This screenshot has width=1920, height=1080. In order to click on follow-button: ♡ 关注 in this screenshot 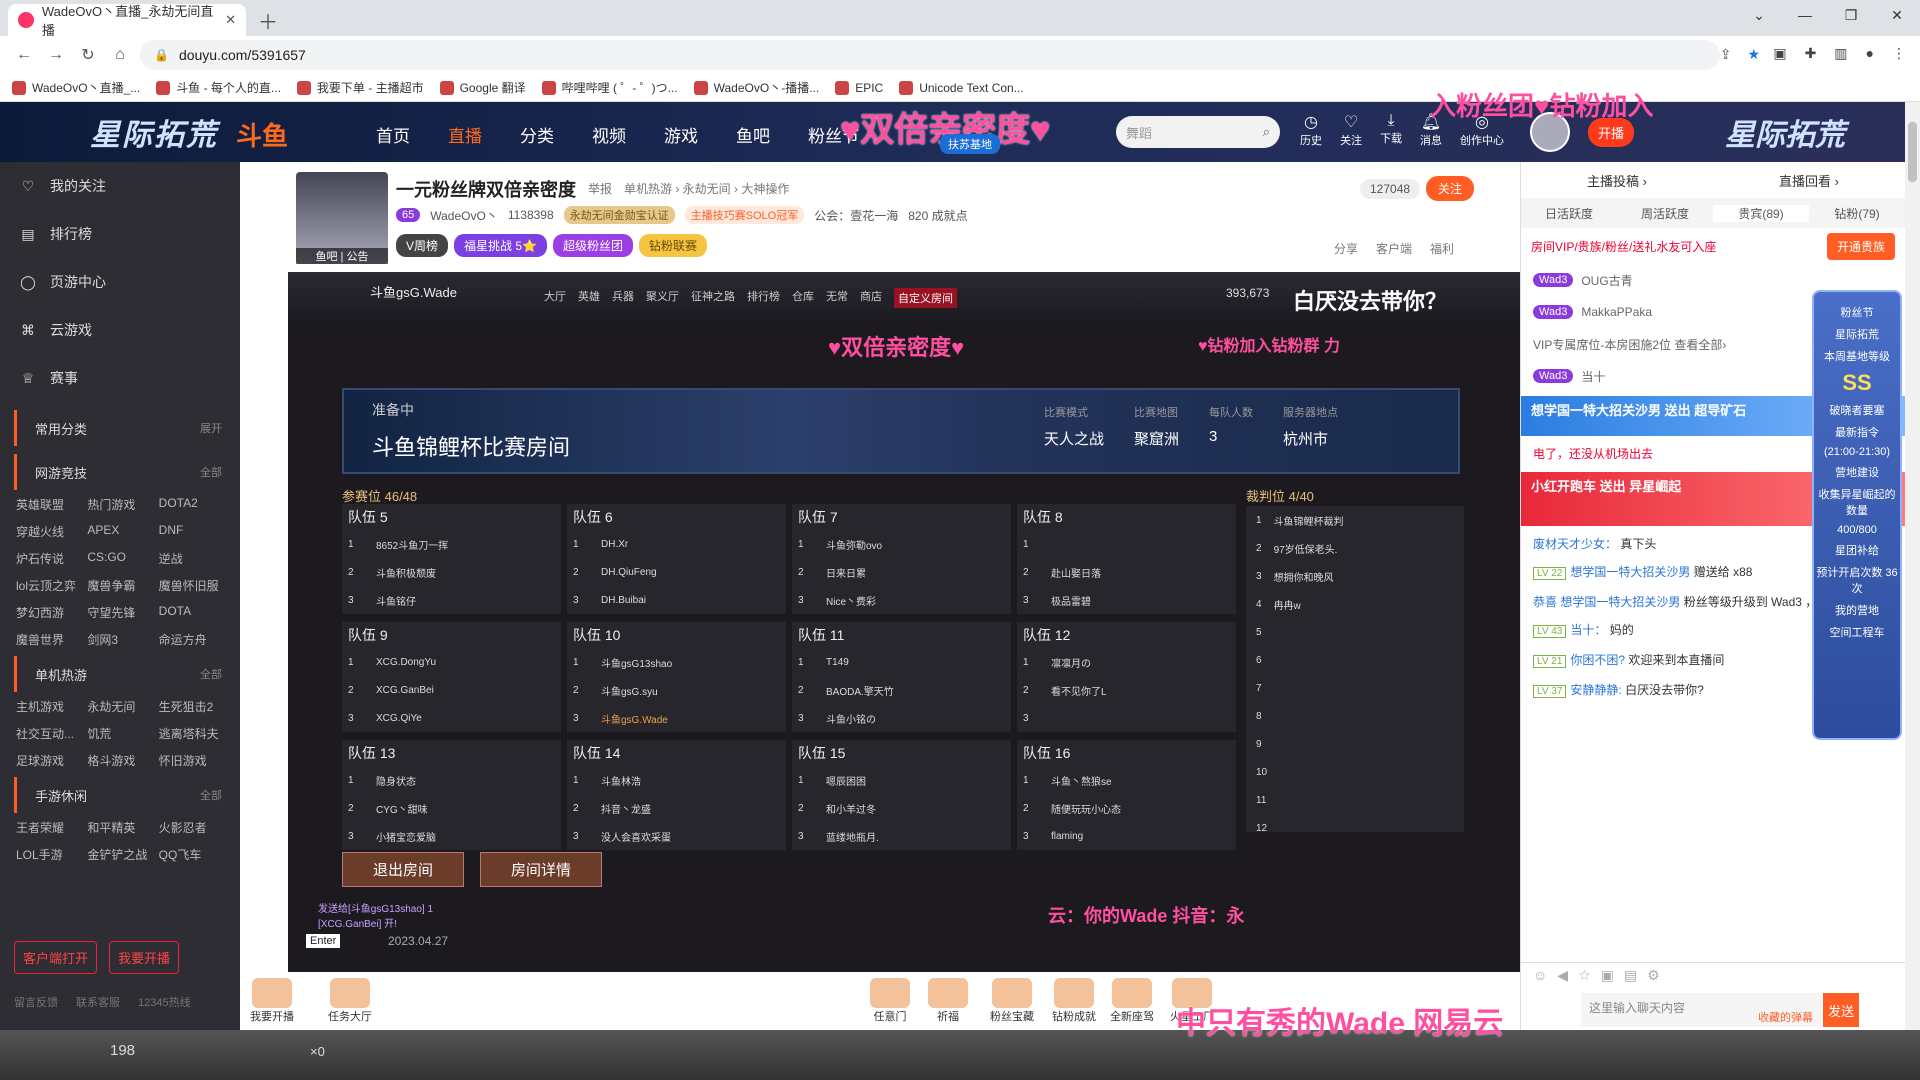, I will do `click(1351, 130)`.